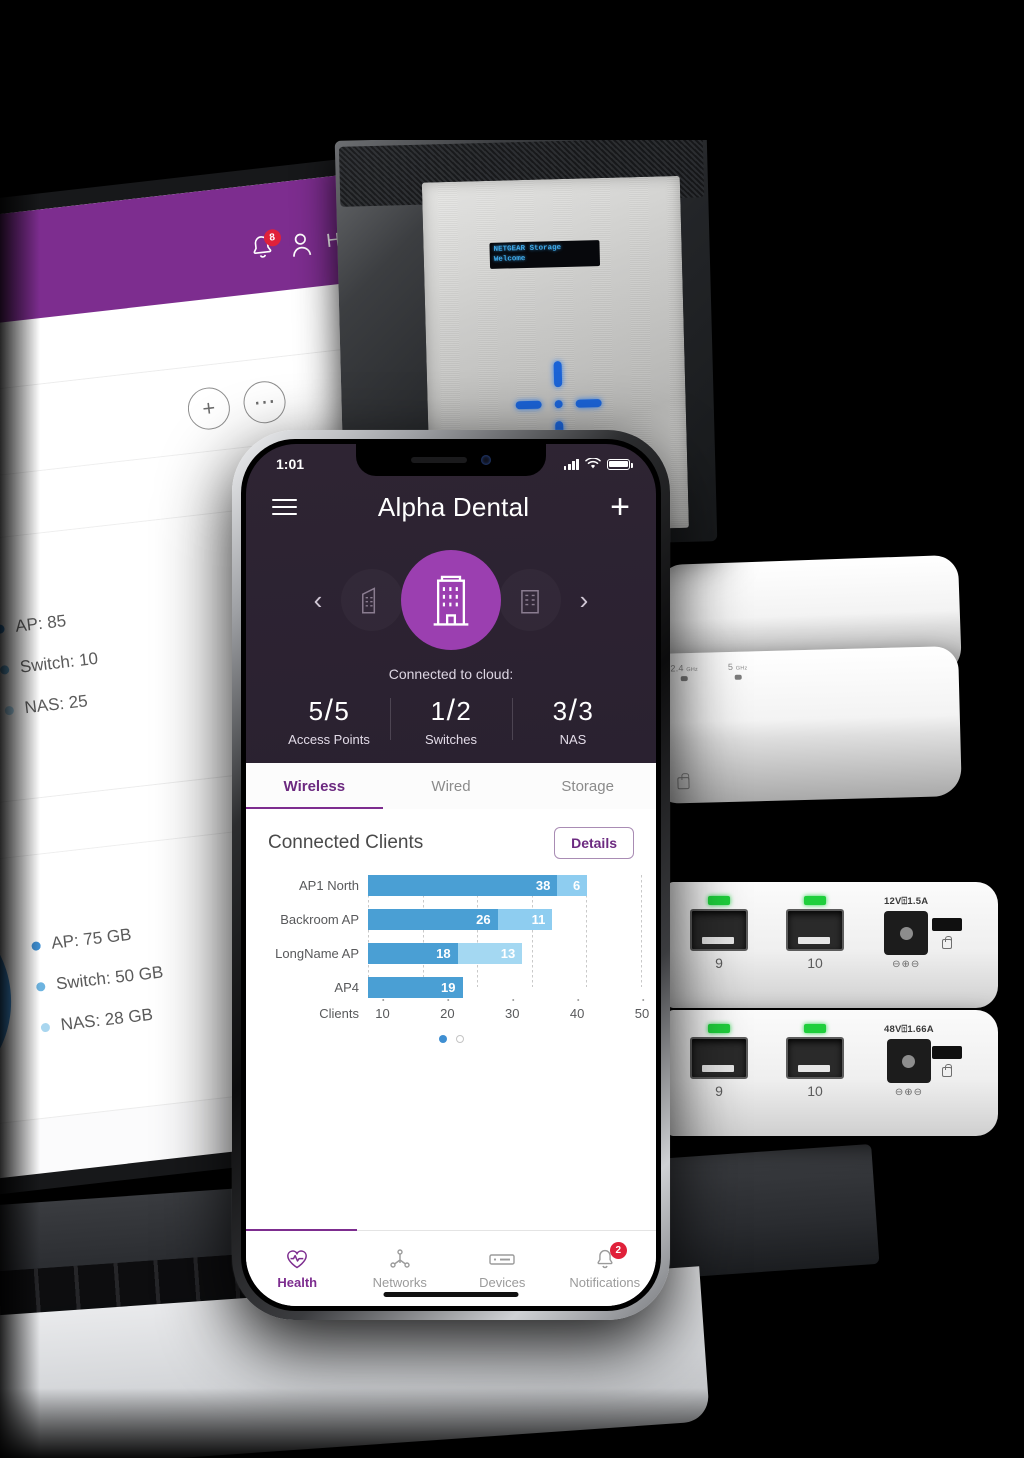 The width and height of the screenshot is (1024, 1458). Describe the element at coordinates (329, 739) in the screenshot. I see `stat-label: Access Points` at that location.